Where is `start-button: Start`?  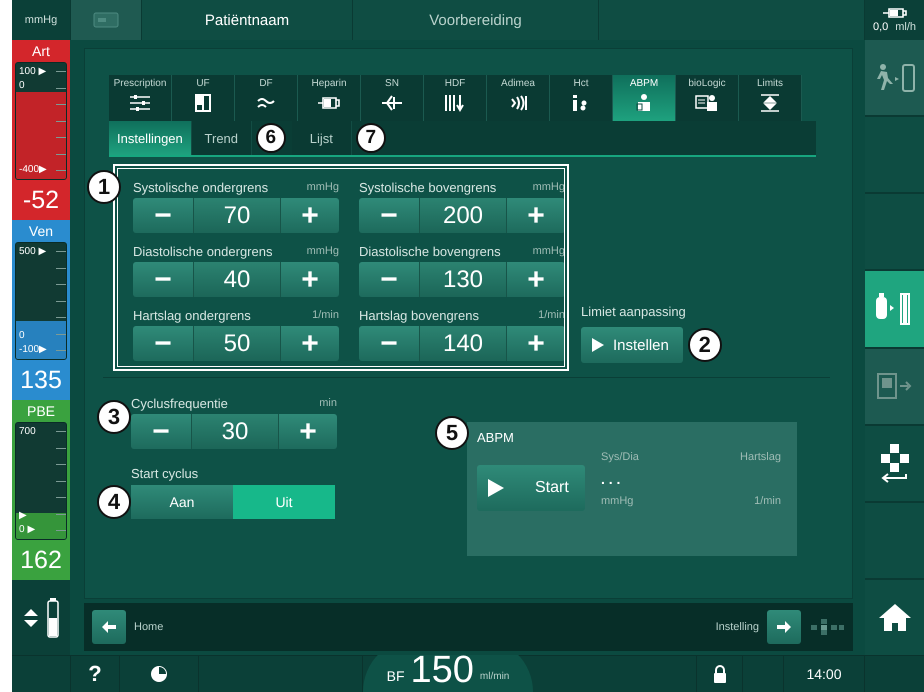
start-button: Start is located at coordinates (531, 488).